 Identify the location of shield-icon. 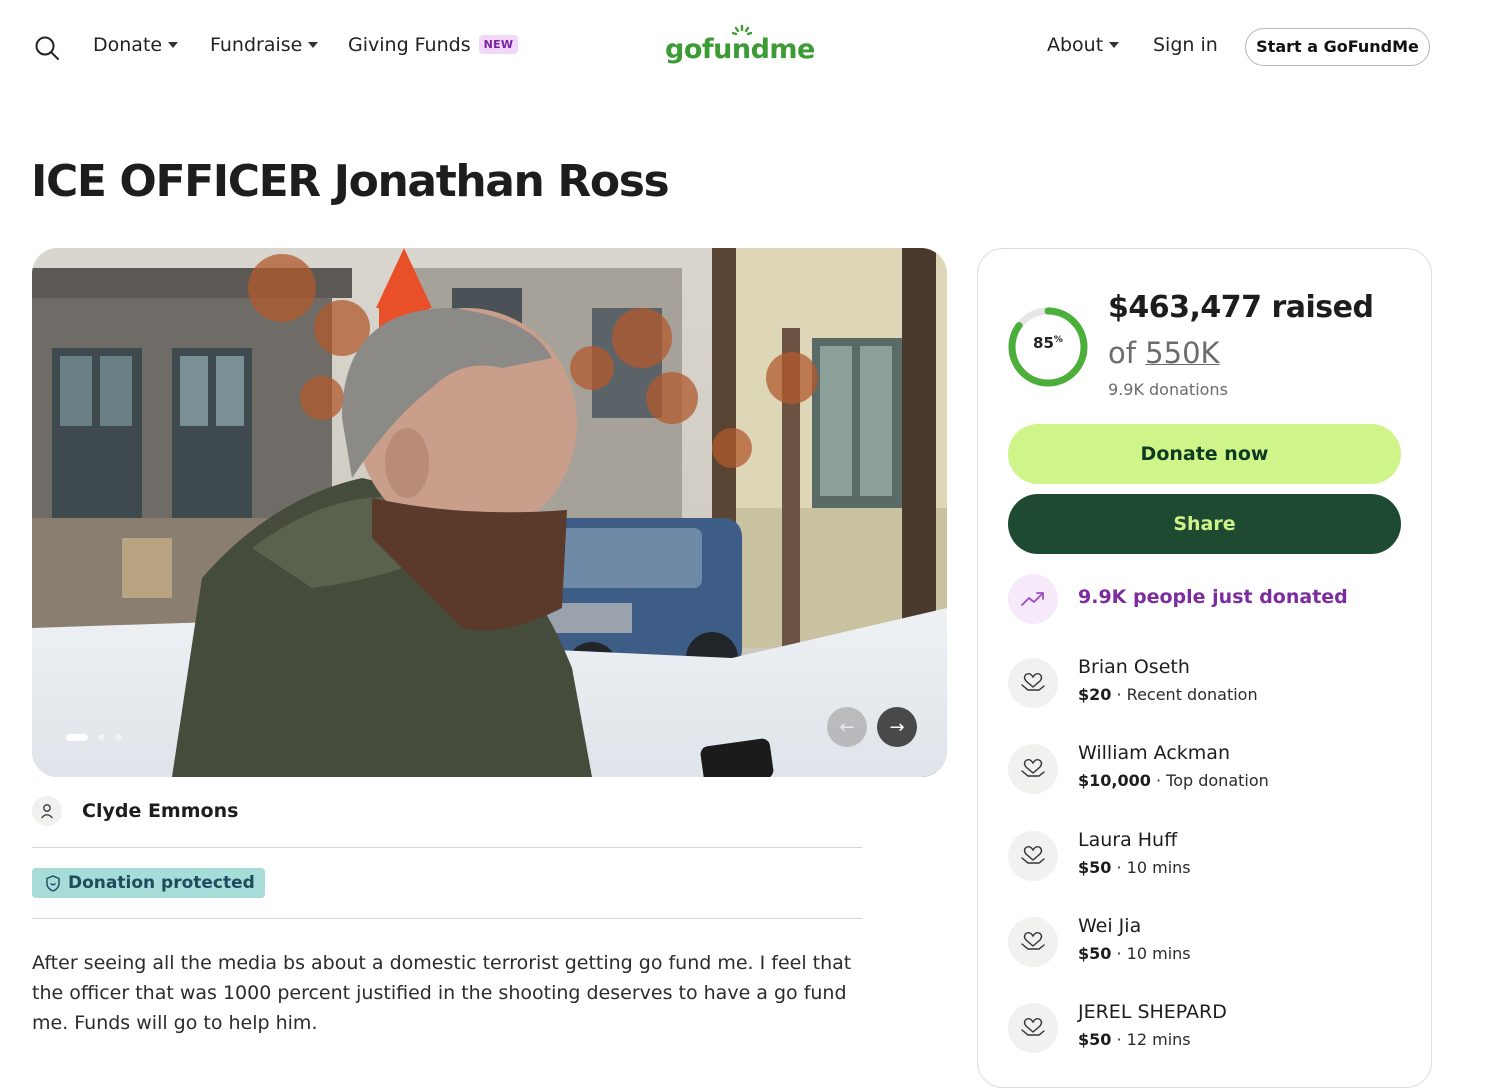
(53, 883).